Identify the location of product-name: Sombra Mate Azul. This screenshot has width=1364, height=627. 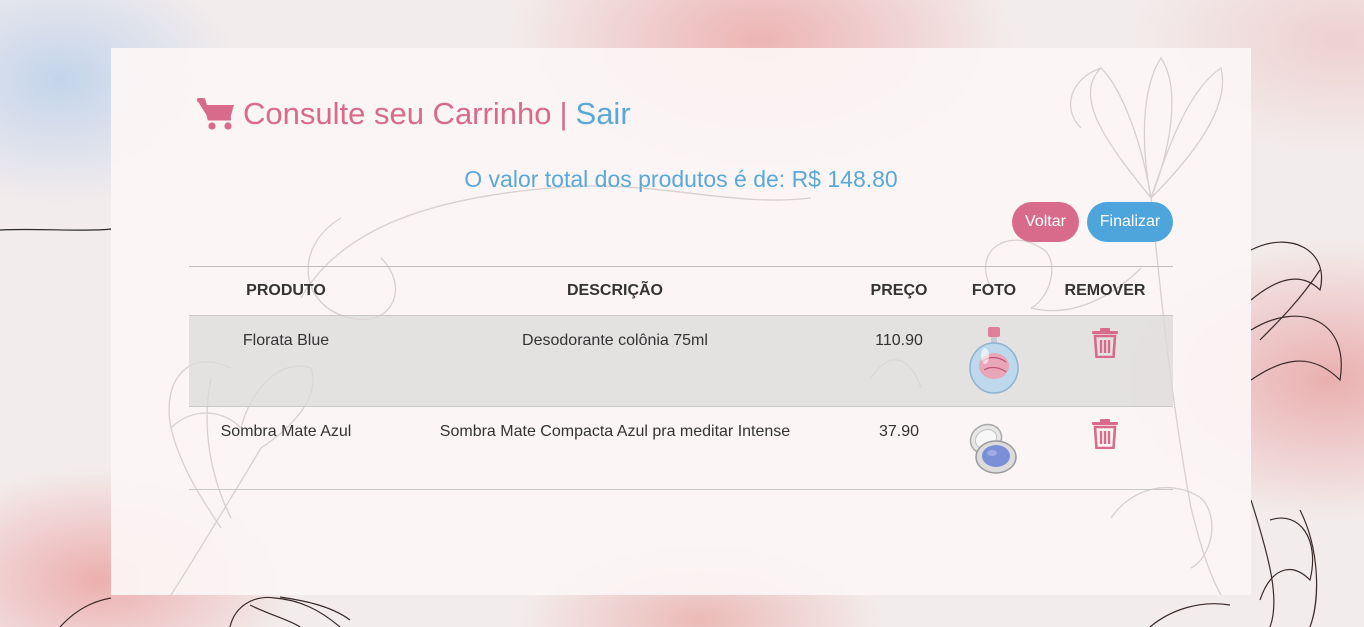
(286, 431).